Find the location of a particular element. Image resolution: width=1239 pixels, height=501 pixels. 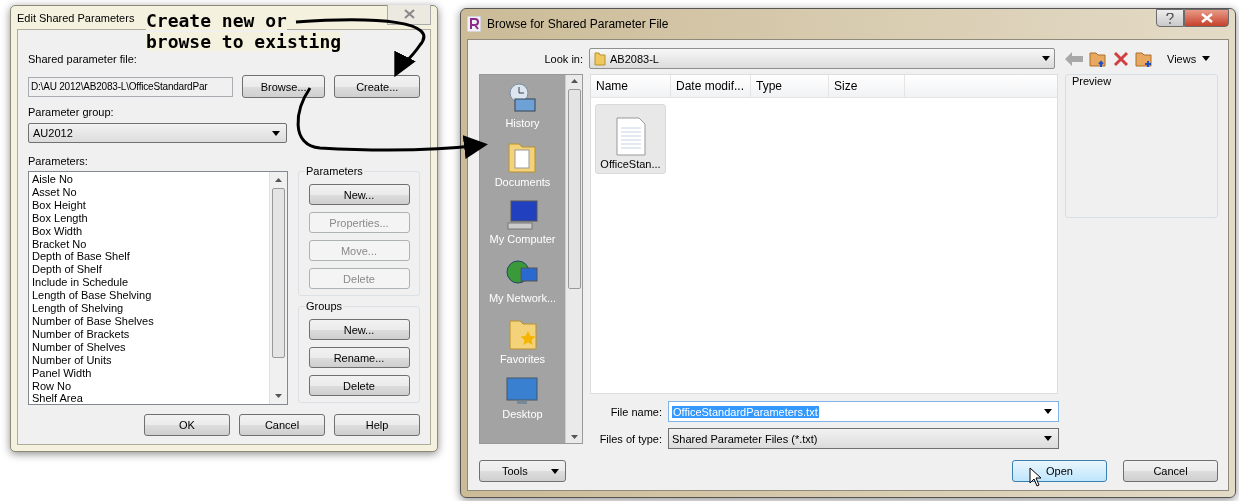

column-header: Size is located at coordinates (867, 86).